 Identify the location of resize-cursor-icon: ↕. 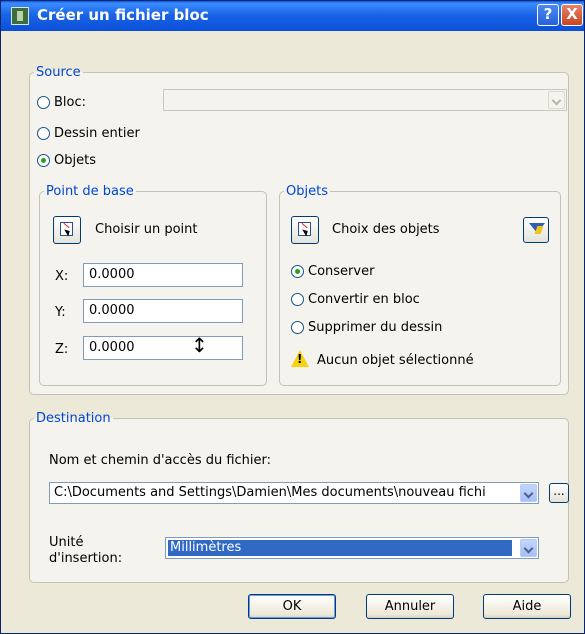
(199, 345).